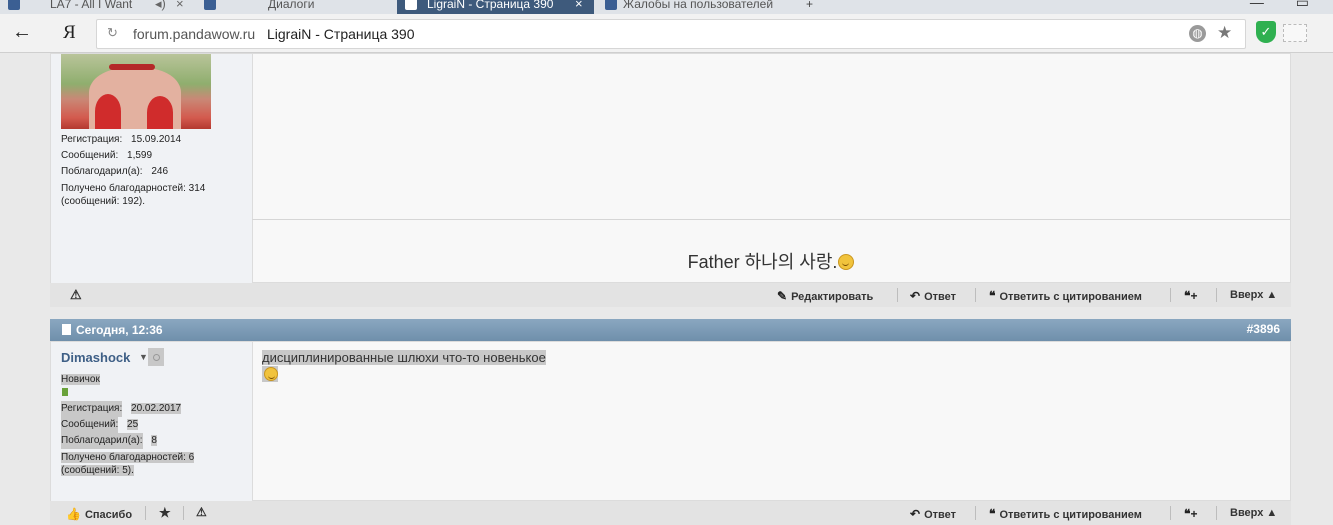  I want to click on thanks-line: (сообщений: 5)., so click(97, 470).